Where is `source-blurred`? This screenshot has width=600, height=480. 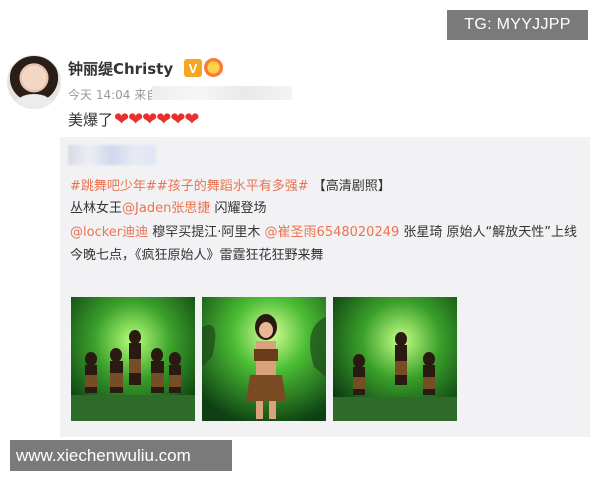
source-blurred is located at coordinates (222, 93).